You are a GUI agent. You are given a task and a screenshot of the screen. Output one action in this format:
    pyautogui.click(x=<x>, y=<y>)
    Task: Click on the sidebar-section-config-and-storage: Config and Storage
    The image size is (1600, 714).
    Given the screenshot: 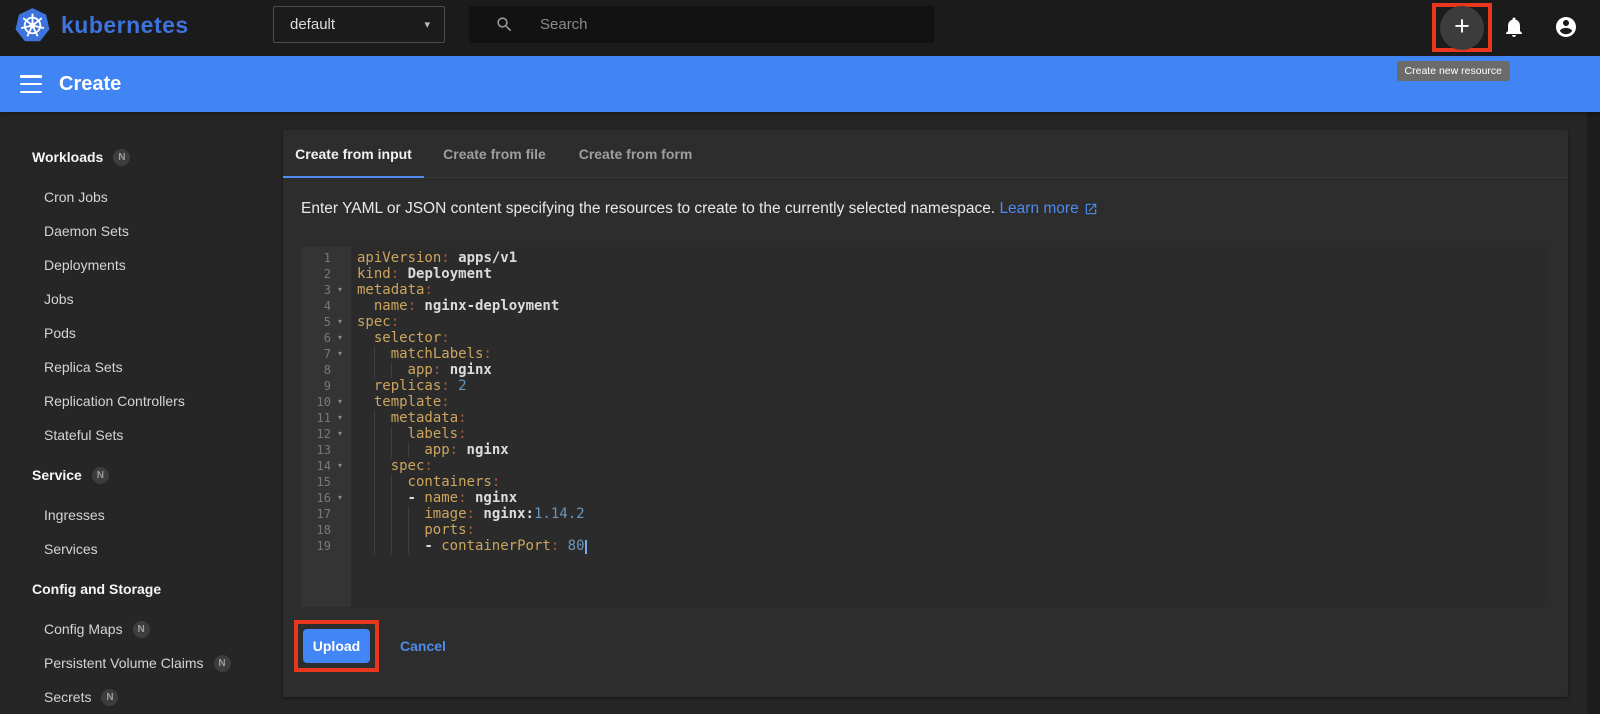 What is the action you would take?
    pyautogui.click(x=138, y=589)
    